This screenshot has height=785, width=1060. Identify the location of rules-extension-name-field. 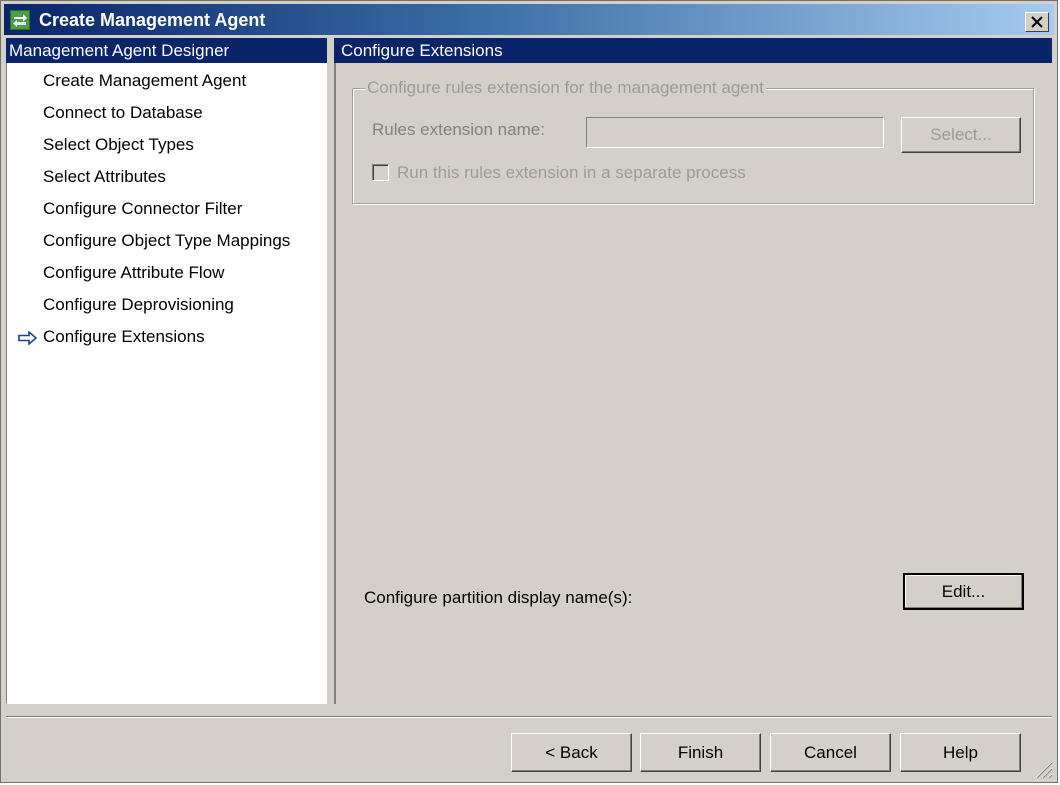
(735, 132).